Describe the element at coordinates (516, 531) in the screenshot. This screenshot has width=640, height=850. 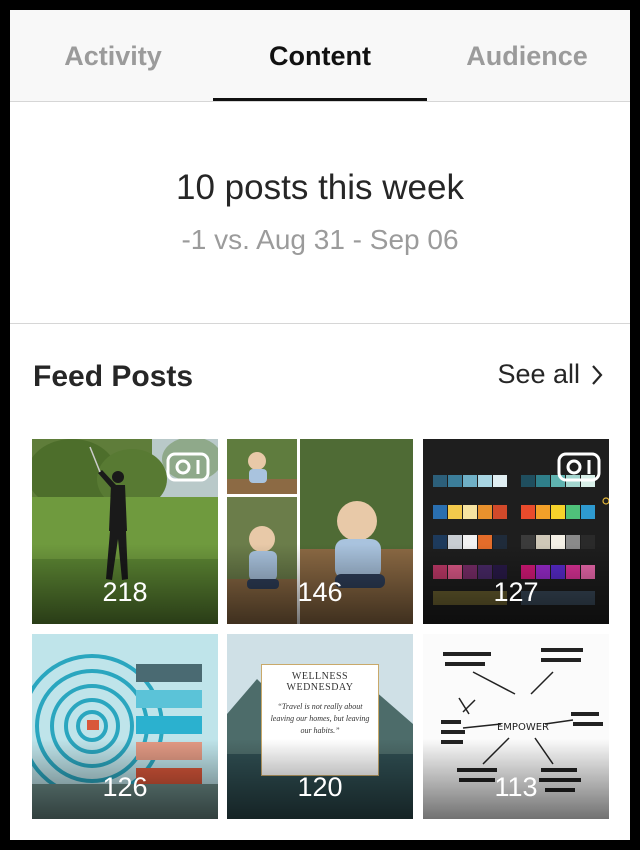
I see `post-thumbnail: 127` at that location.